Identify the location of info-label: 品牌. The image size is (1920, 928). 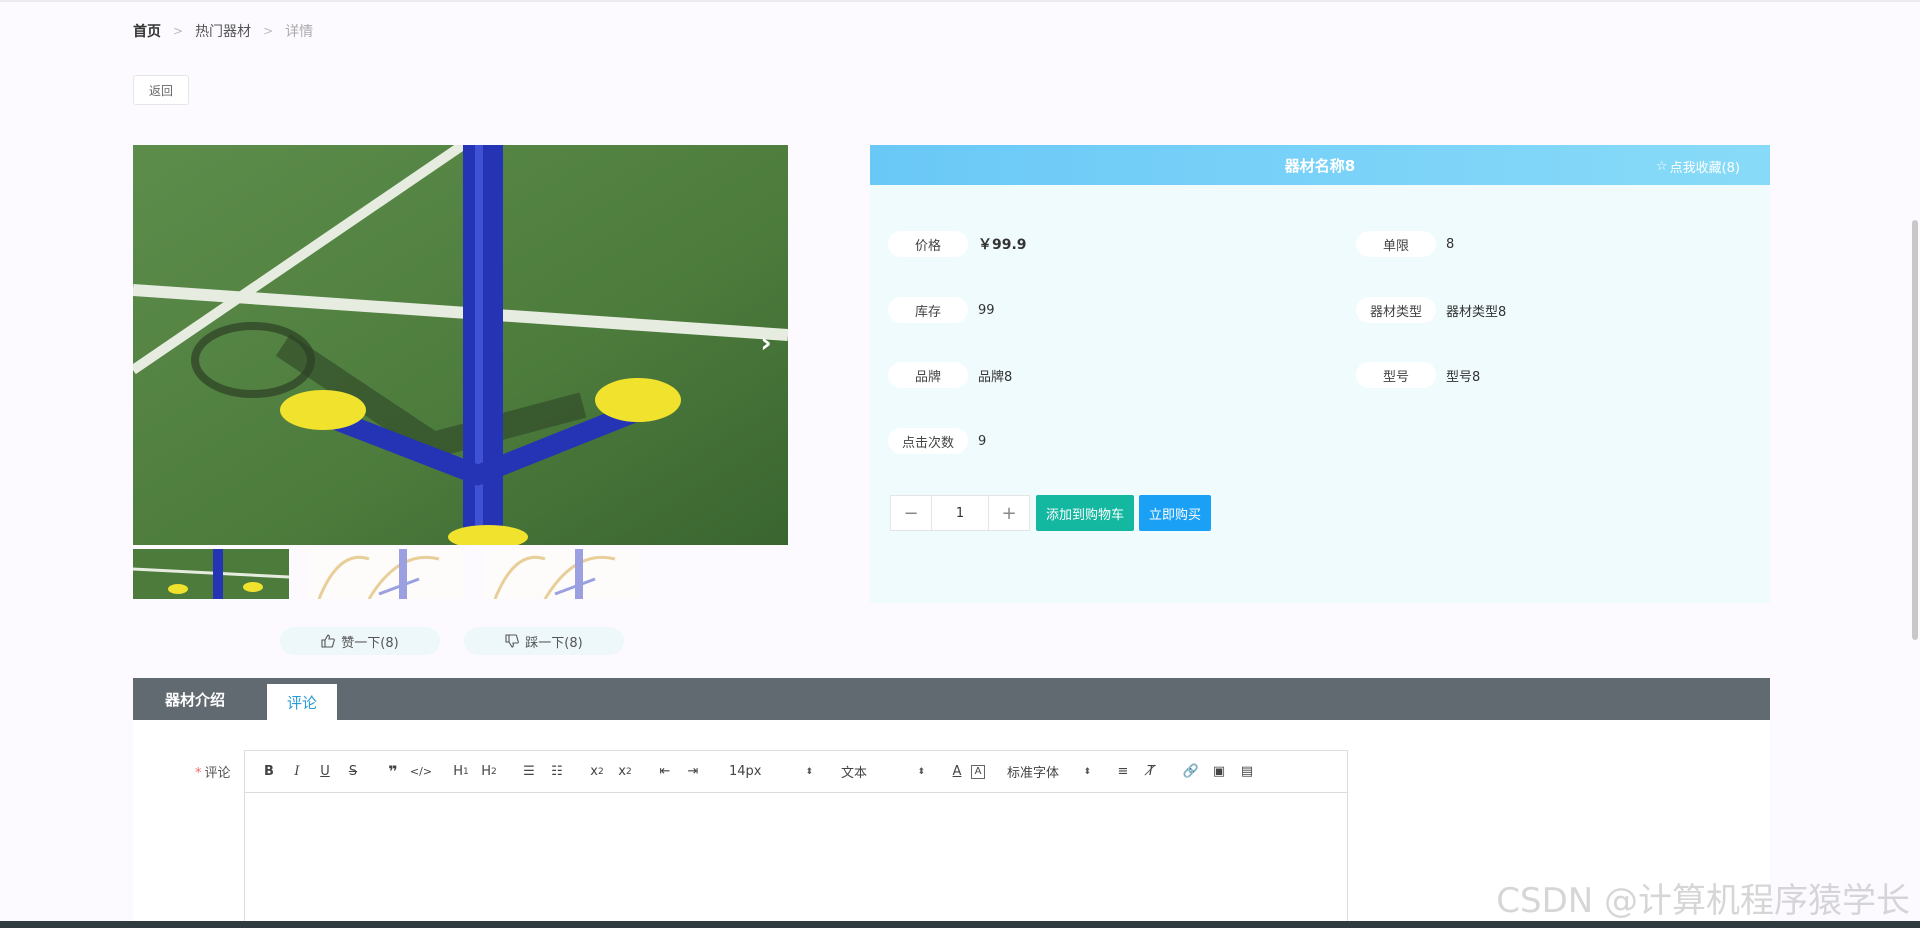
(928, 375).